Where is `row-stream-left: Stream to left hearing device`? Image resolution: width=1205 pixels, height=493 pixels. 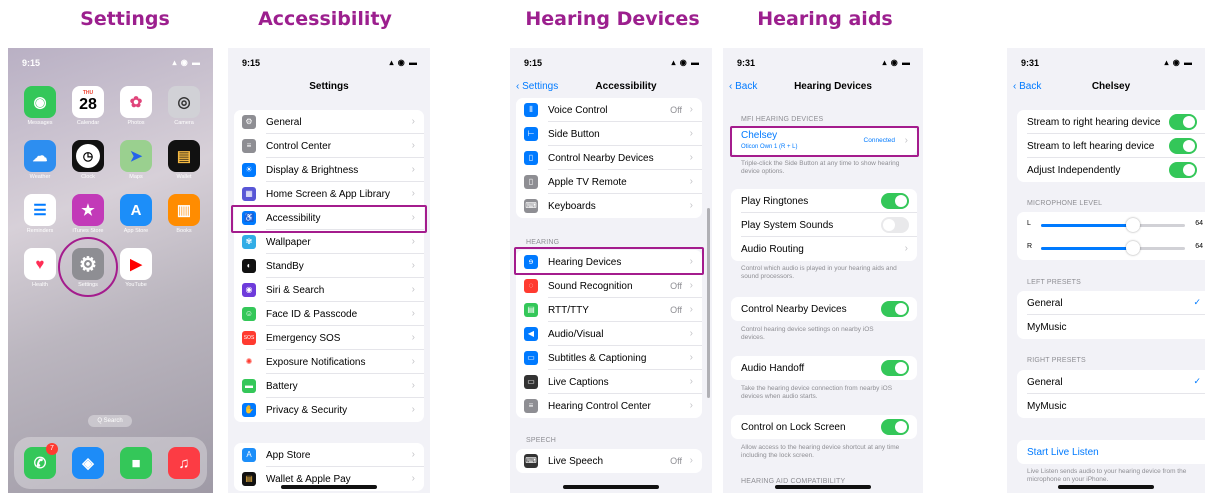 row-stream-left: Stream to left hearing device is located at coordinates (1111, 146).